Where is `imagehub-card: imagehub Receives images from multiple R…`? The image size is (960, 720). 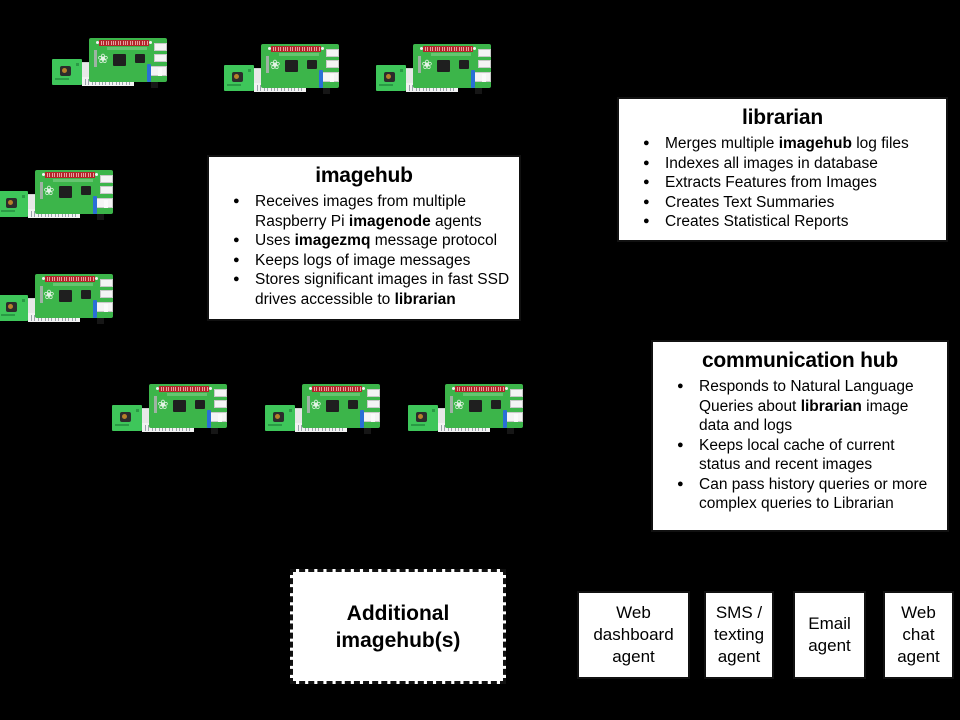 imagehub-card: imagehub Receives images from multiple R… is located at coordinates (364, 238).